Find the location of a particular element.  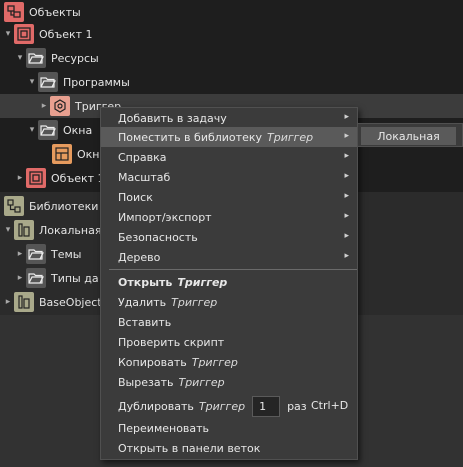

tree-item-label: BaseObject is located at coordinates (70, 302).